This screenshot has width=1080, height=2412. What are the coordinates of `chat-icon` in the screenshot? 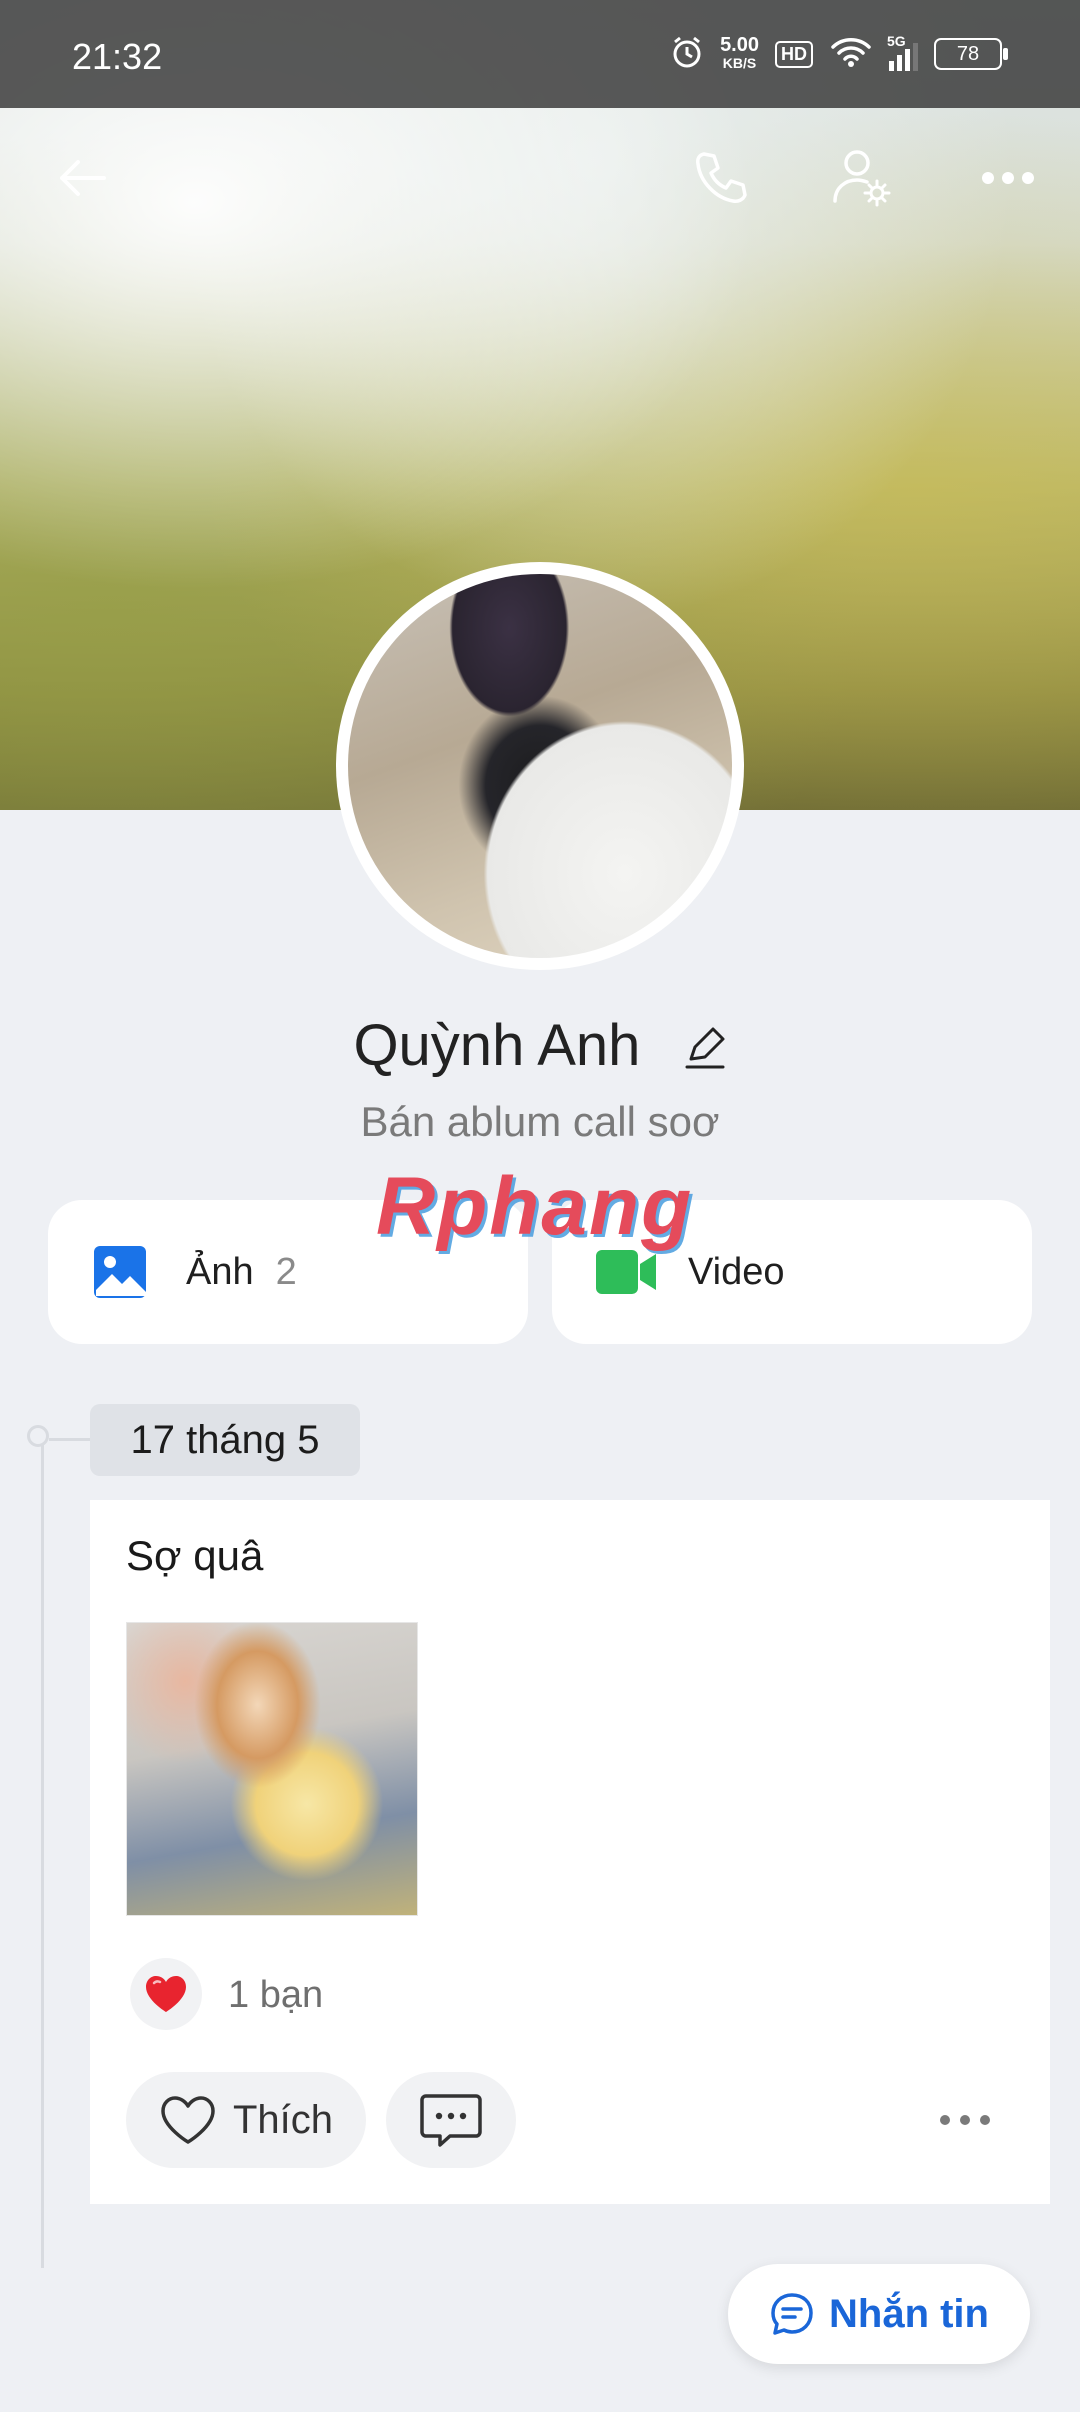 It's located at (792, 2314).